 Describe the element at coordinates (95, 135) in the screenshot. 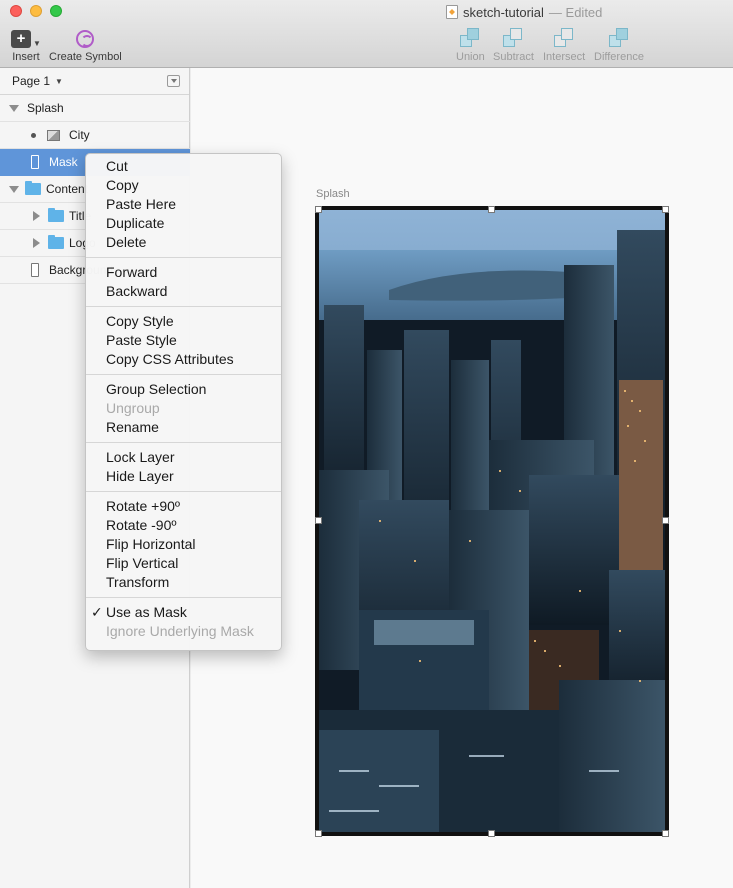

I see `layer-city: City` at that location.